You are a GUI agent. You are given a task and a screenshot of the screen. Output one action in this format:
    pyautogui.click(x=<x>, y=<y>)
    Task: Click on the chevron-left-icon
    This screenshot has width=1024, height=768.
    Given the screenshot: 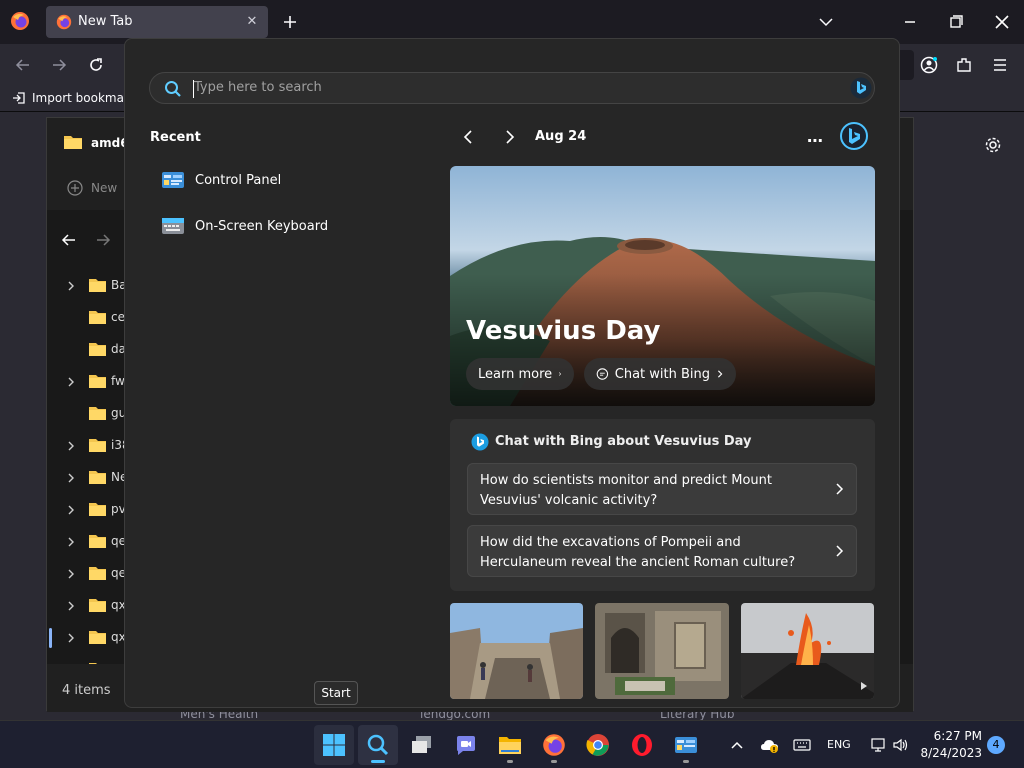 What is the action you would take?
    pyautogui.click(x=469, y=137)
    